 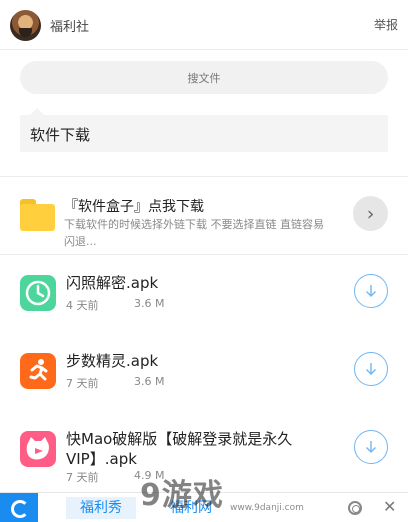 I want to click on file-row: 闪照解密.apk 4 天前 3.6 M, so click(x=204, y=294).